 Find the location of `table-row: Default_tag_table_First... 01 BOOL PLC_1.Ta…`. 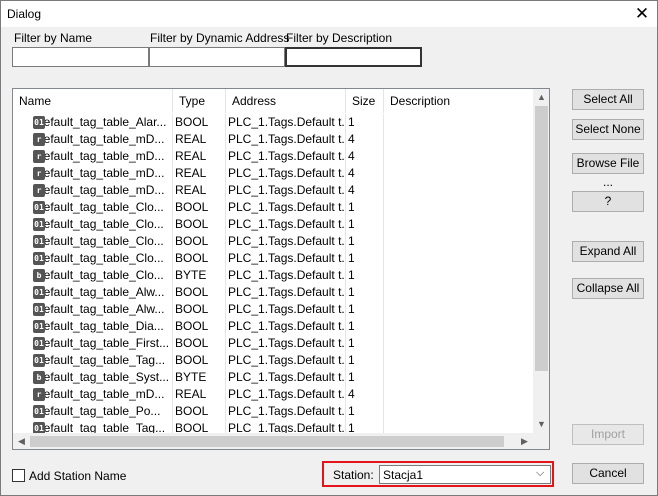

table-row: Default_tag_table_First... 01 BOOL PLC_1.Ta… is located at coordinates (273, 343).